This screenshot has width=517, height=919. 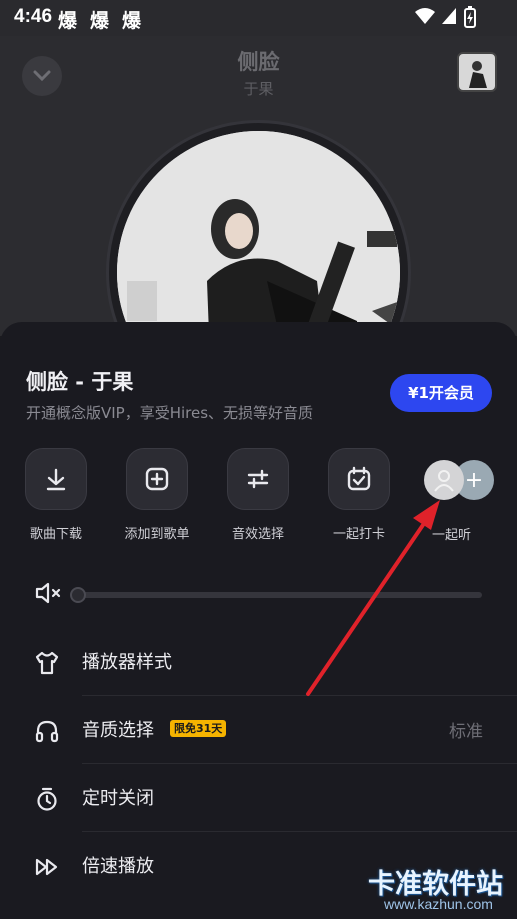 What do you see at coordinates (466, 732) in the screenshot?
I see `quality-value: 标准` at bounding box center [466, 732].